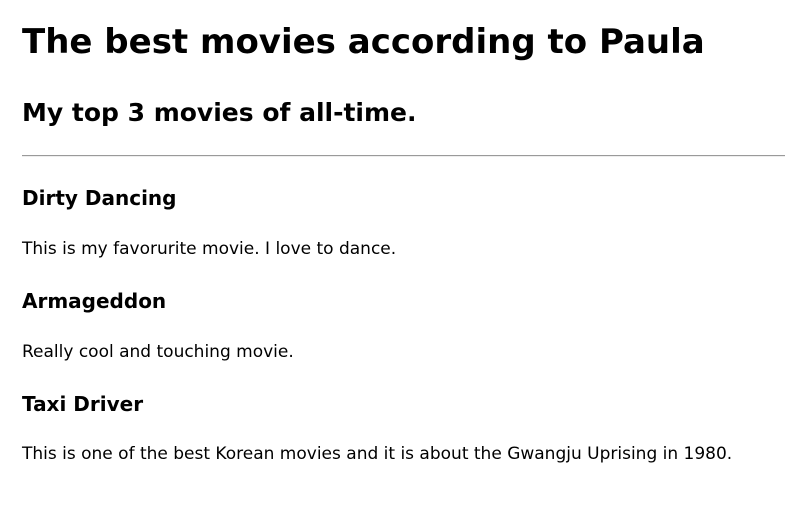 The image size is (785, 506). What do you see at coordinates (94, 301) in the screenshot?
I see `movie-title-armageddon: Armageddon` at bounding box center [94, 301].